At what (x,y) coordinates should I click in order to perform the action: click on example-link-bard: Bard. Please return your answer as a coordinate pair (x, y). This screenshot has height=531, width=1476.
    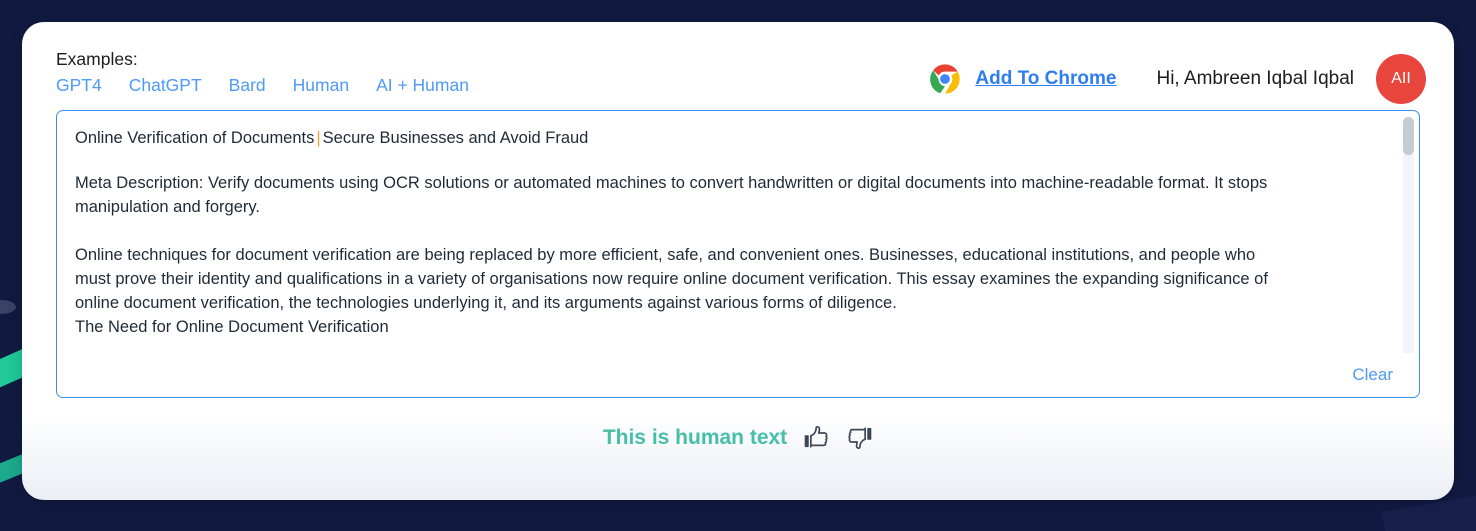
    Looking at the image, I should click on (247, 85).